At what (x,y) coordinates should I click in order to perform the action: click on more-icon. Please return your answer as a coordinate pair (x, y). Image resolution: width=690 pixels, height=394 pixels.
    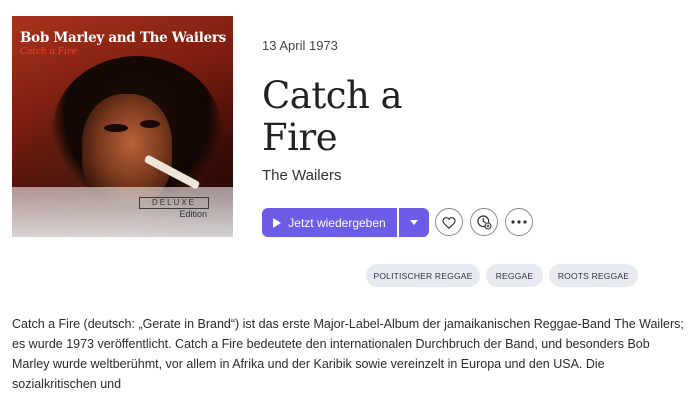
    Looking at the image, I should click on (519, 222).